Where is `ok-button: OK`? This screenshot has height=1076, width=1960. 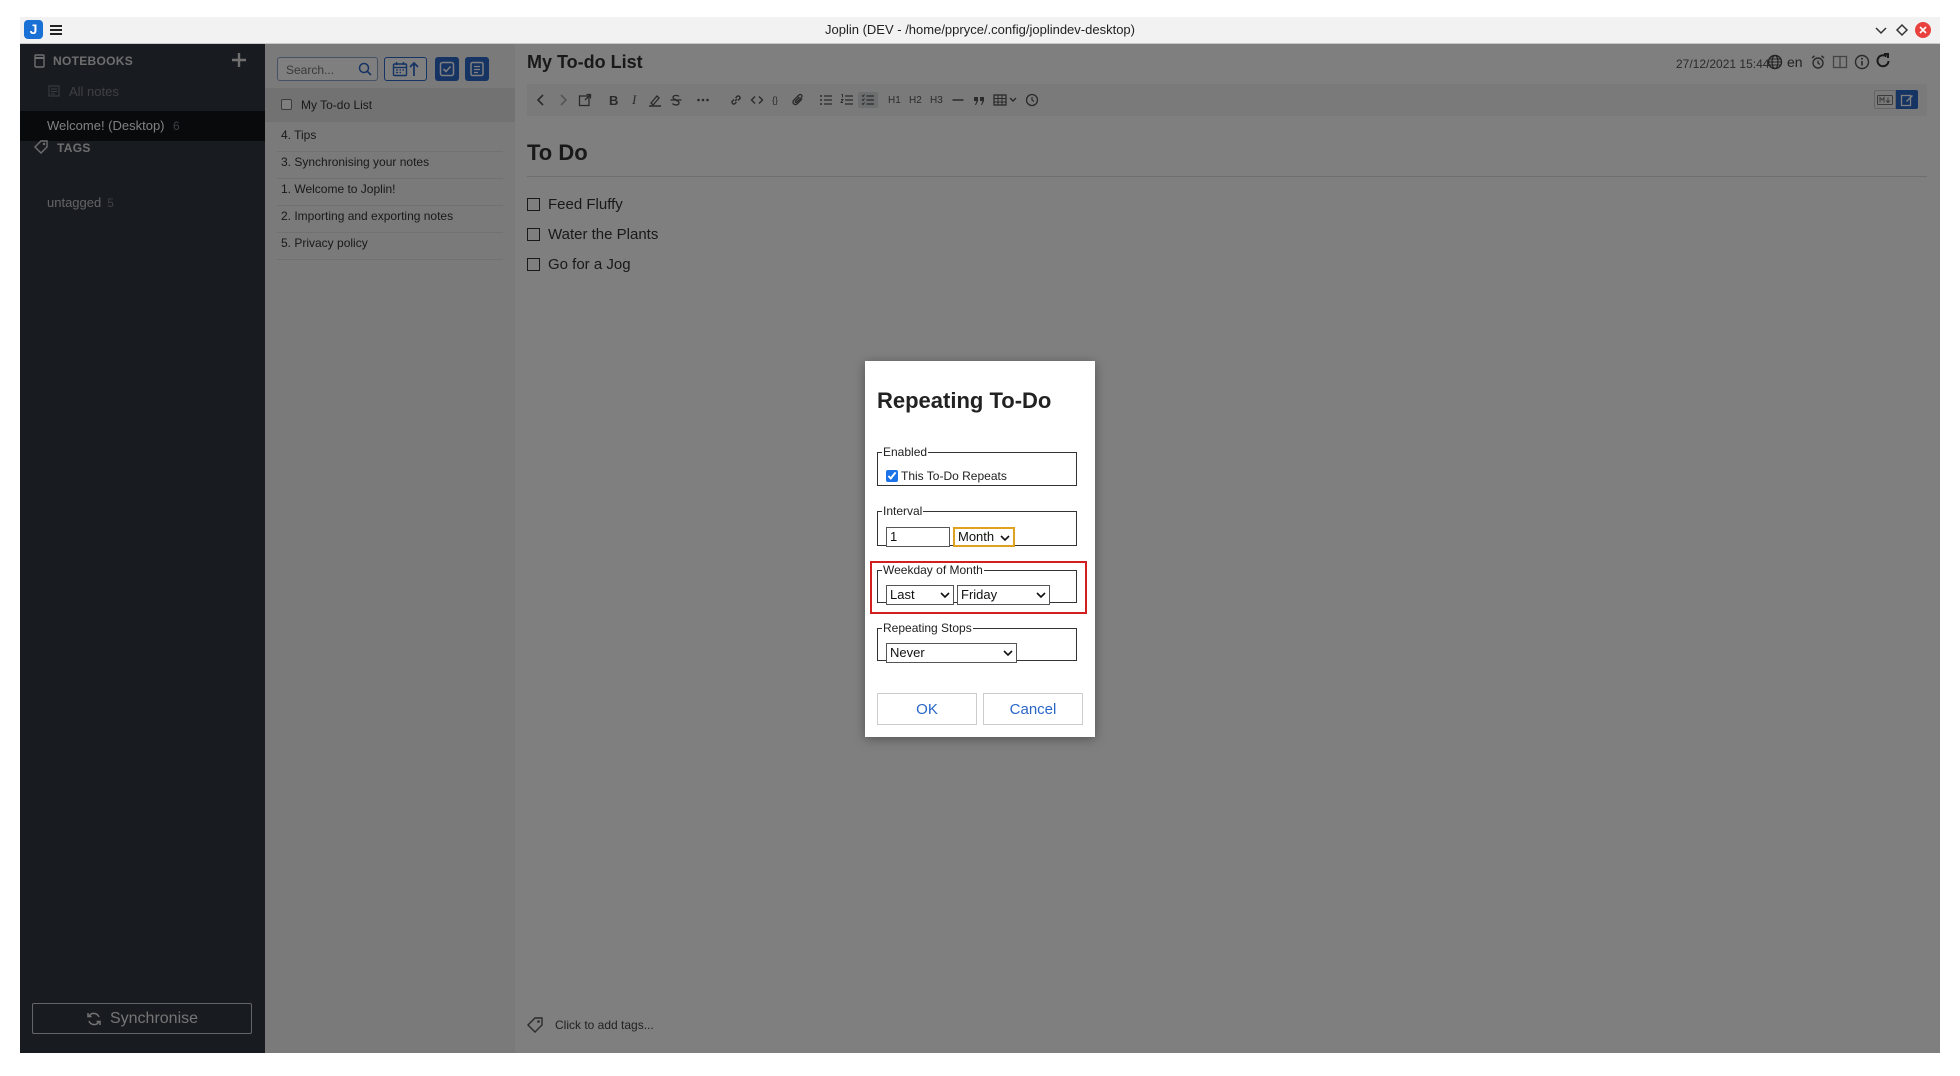 ok-button: OK is located at coordinates (927, 709).